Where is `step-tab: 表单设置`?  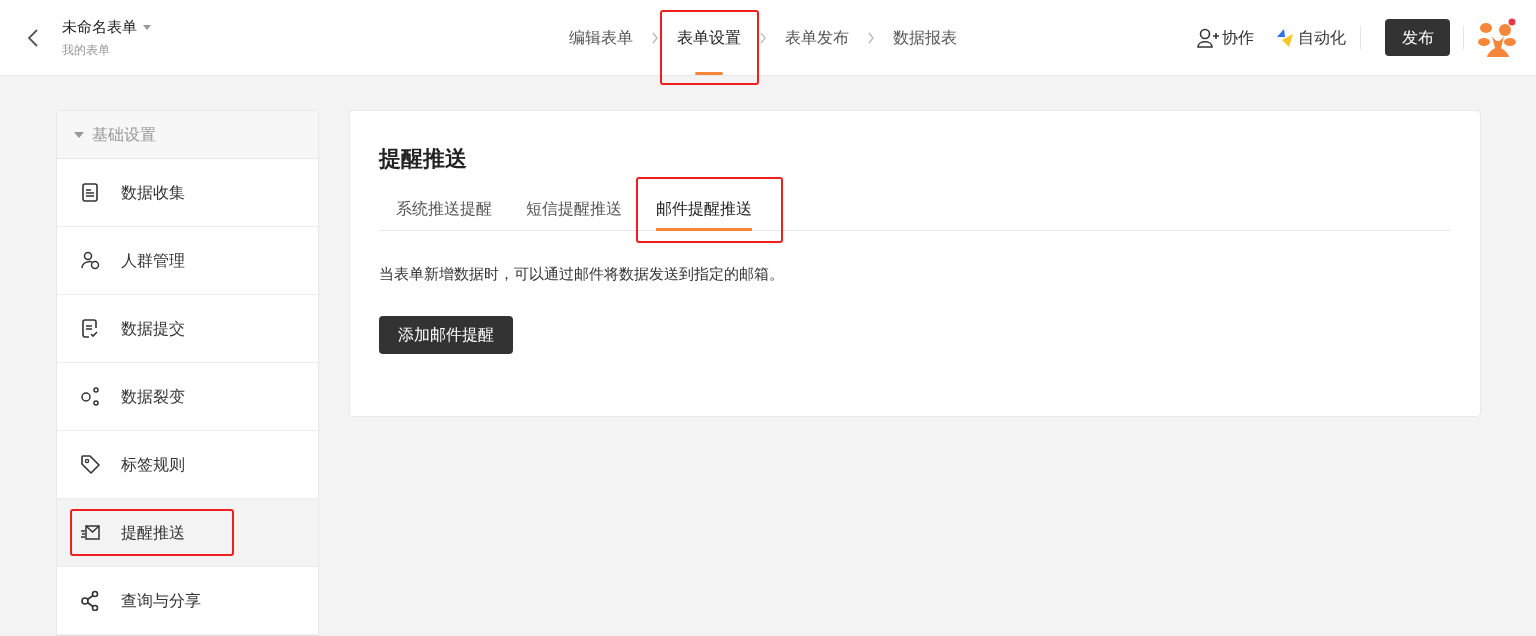 step-tab: 表单设置 is located at coordinates (709, 38).